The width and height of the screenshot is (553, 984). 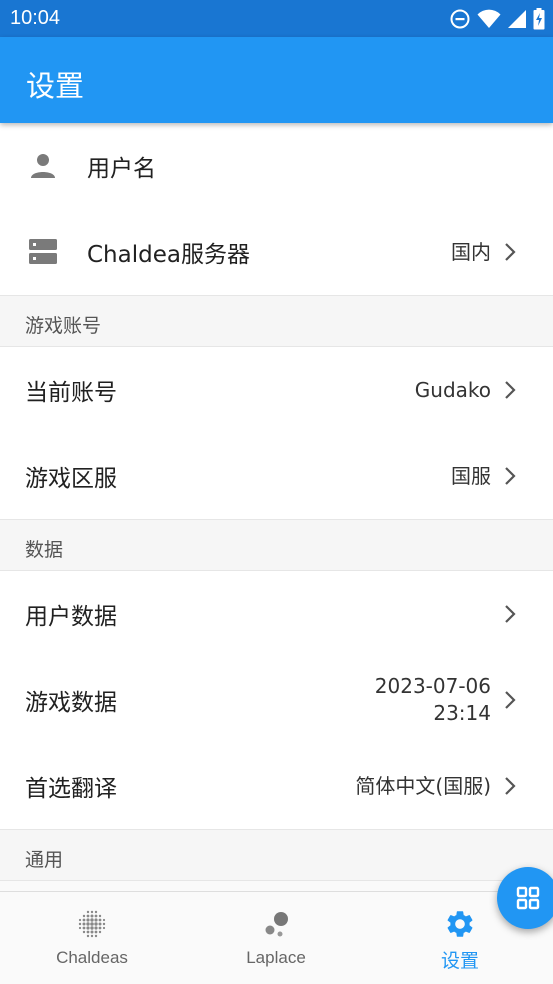 What do you see at coordinates (276, 924) in the screenshot?
I see `bubbles-icon` at bounding box center [276, 924].